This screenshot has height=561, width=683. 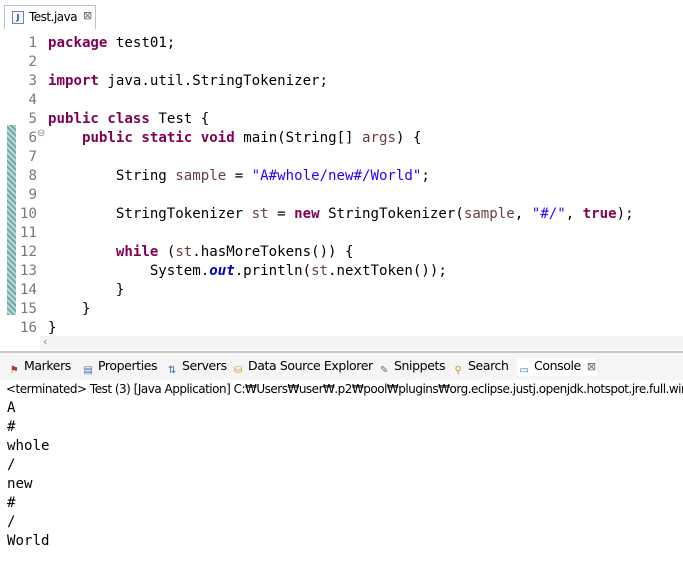 What do you see at coordinates (524, 370) in the screenshot?
I see `console-icon: ▭` at bounding box center [524, 370].